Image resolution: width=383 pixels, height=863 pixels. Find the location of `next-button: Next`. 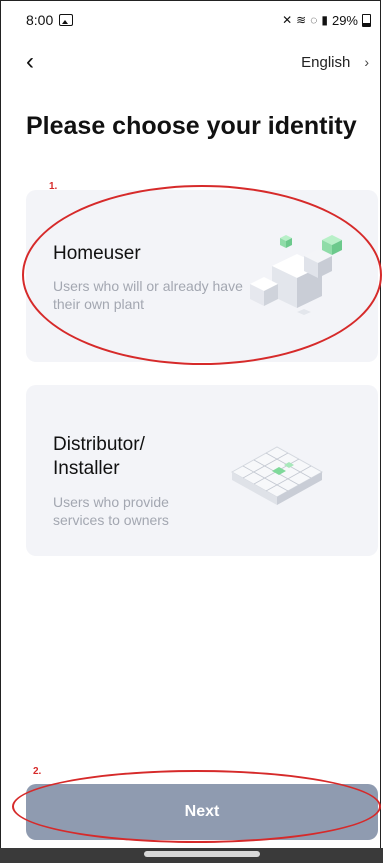

next-button: Next is located at coordinates (202, 812).